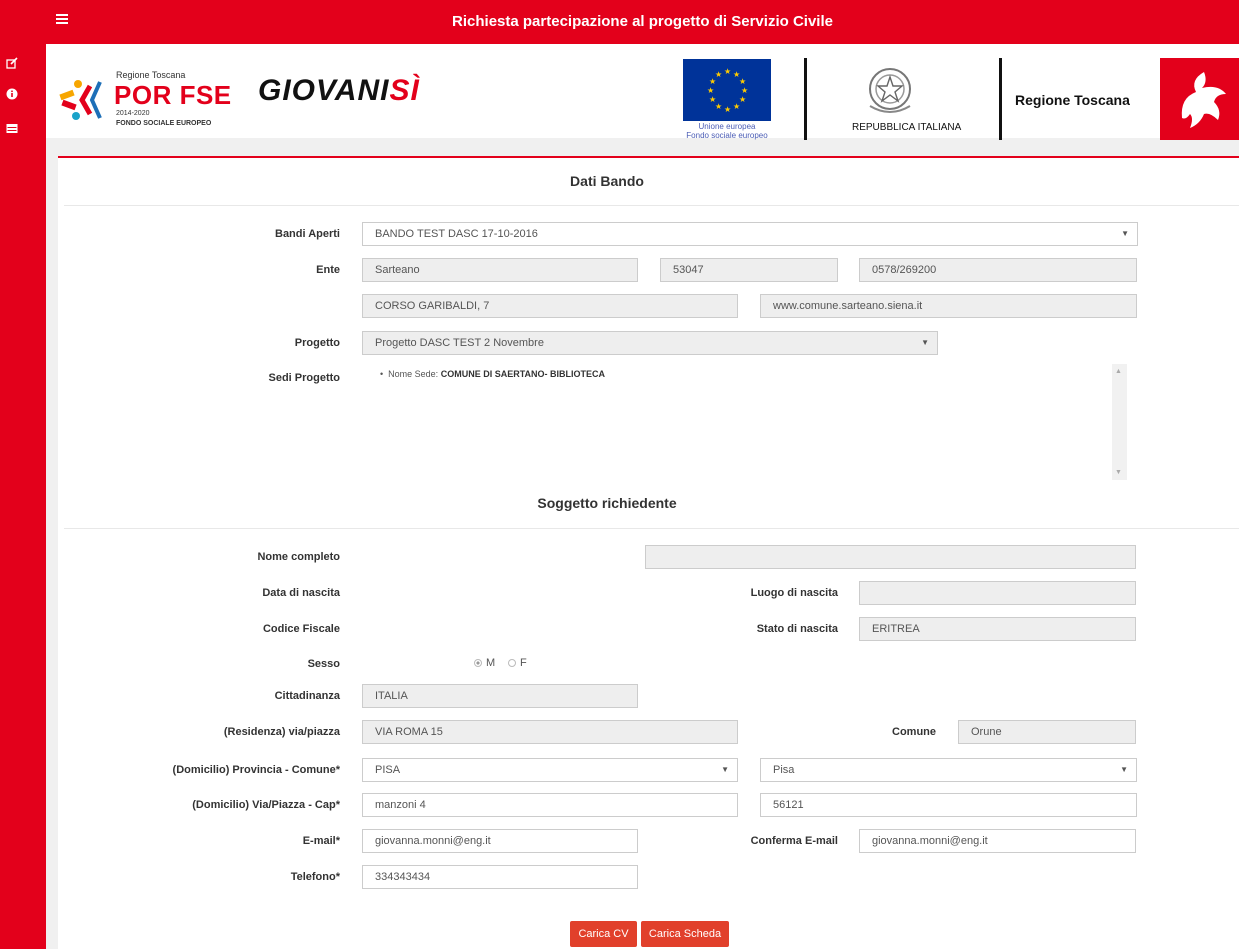  I want to click on label-luogo-nascita: Luogo di nascita, so click(794, 593).